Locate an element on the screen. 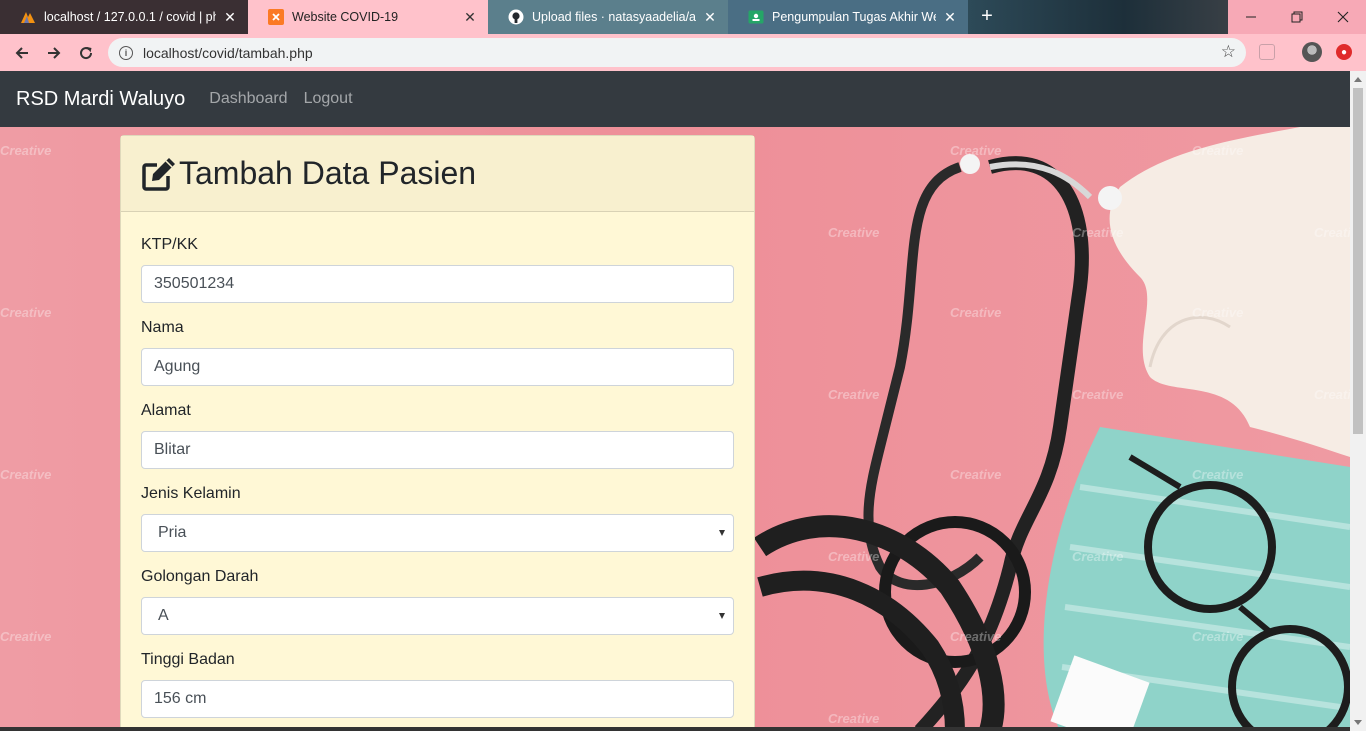 The height and width of the screenshot is (731, 1366). edit-icon is located at coordinates (158, 174).